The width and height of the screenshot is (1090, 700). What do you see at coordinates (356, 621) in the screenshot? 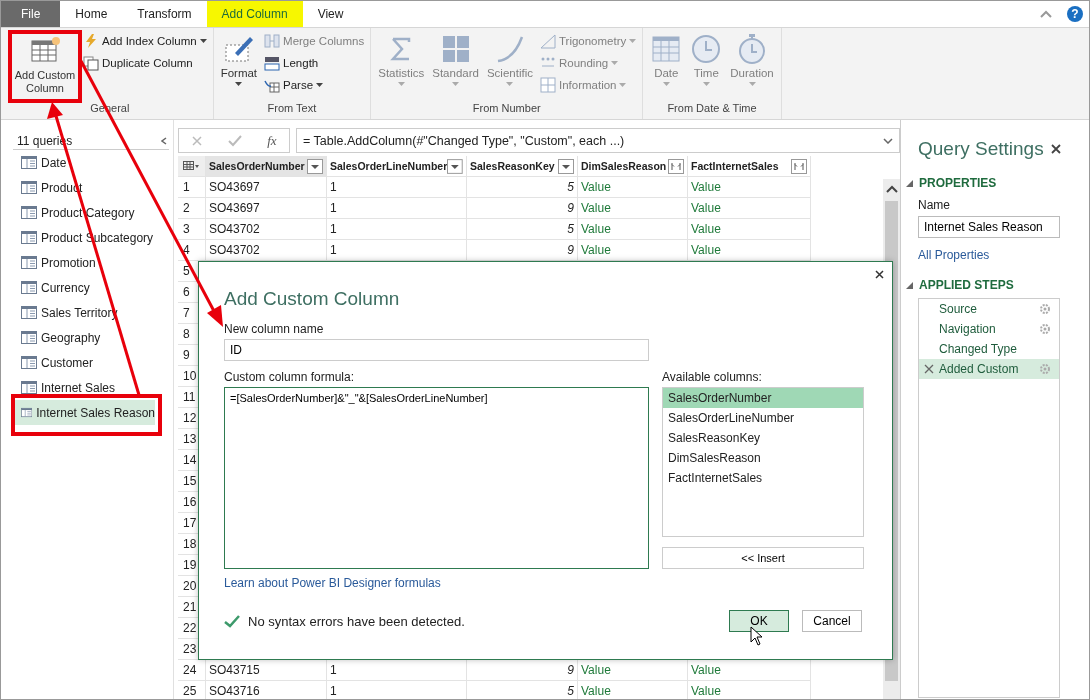
I see `status-message: No syntax errors have been detected.` at bounding box center [356, 621].